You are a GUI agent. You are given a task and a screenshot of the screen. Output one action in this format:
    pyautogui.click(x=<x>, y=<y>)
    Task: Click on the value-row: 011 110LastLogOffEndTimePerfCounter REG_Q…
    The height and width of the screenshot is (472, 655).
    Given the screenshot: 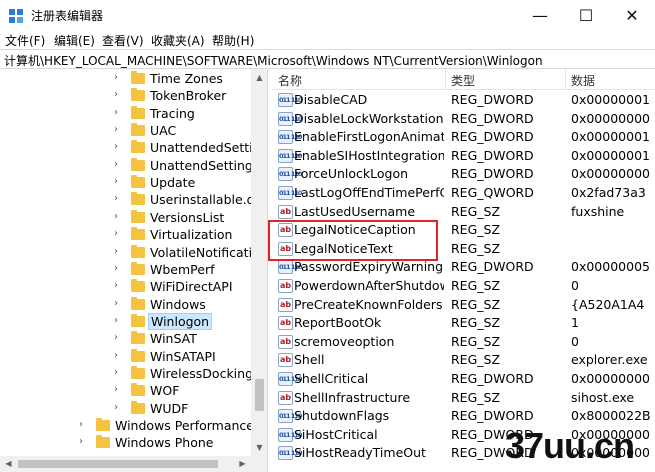 What is the action you would take?
    pyautogui.click(x=463, y=193)
    